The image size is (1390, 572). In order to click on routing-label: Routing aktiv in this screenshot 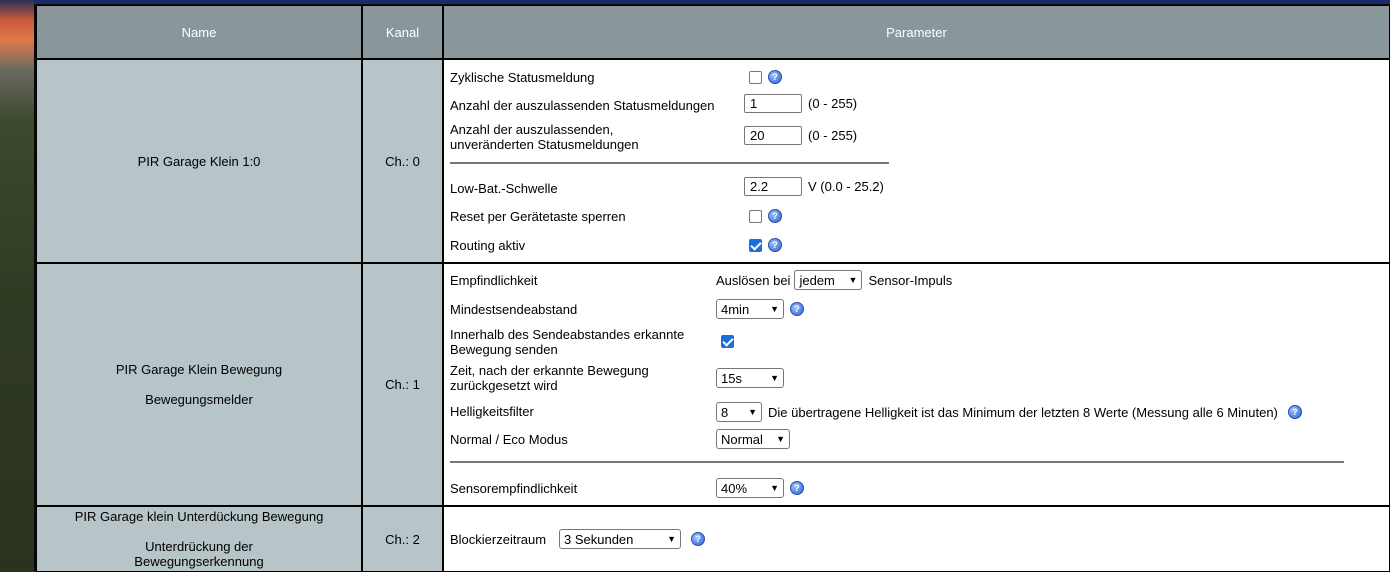, I will do `click(488, 245)`.